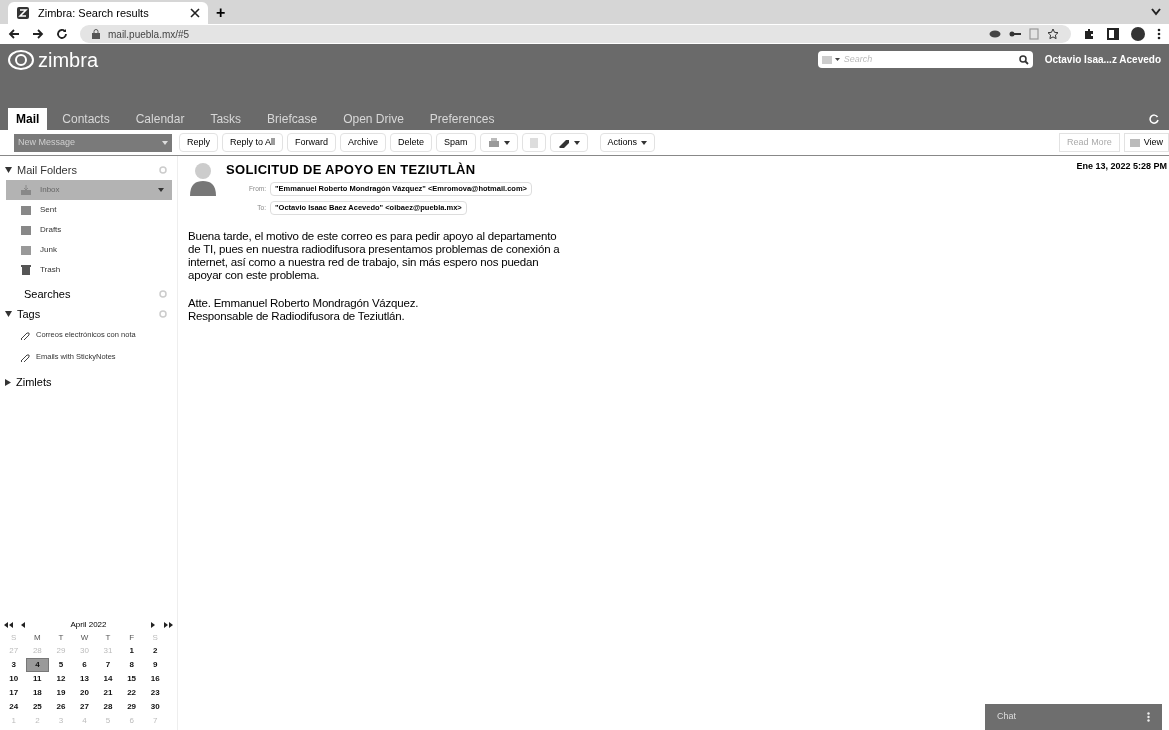  What do you see at coordinates (351, 170) in the screenshot?
I see `message-subject: SOLICITUD DE APOYO EN TEZIUTLÀN` at bounding box center [351, 170].